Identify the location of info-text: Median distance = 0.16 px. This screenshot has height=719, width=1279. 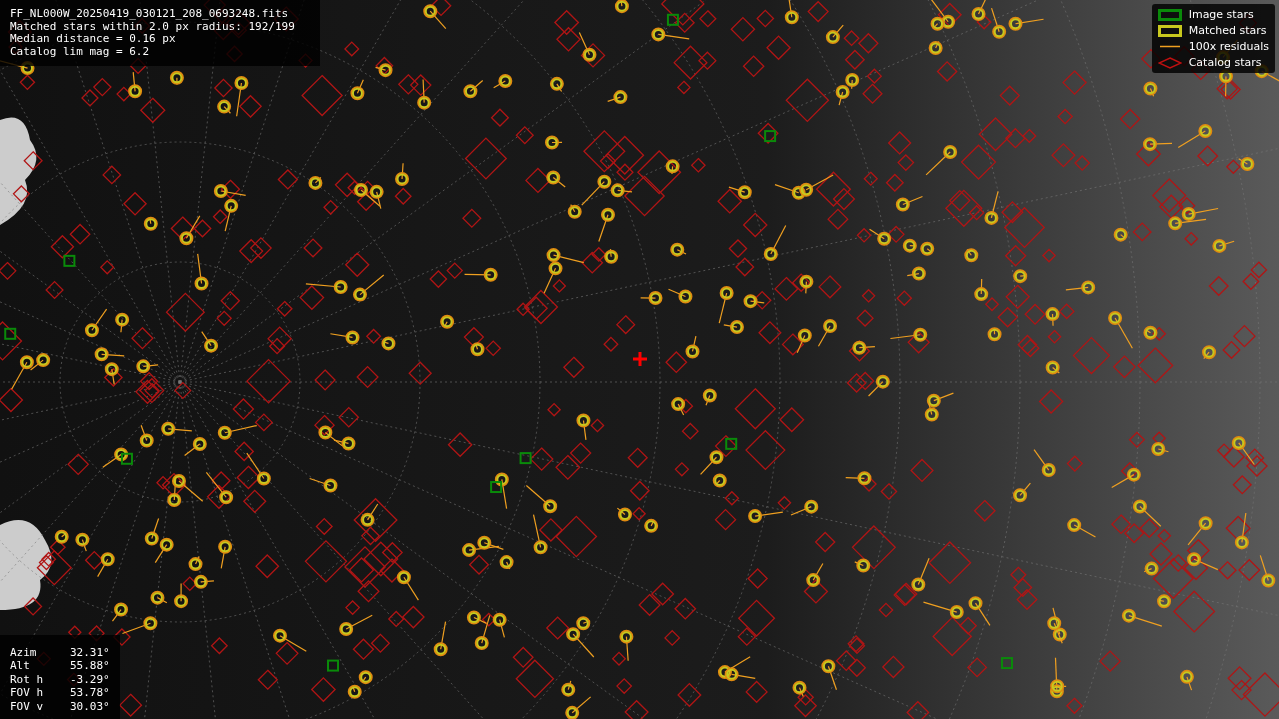
(93, 39).